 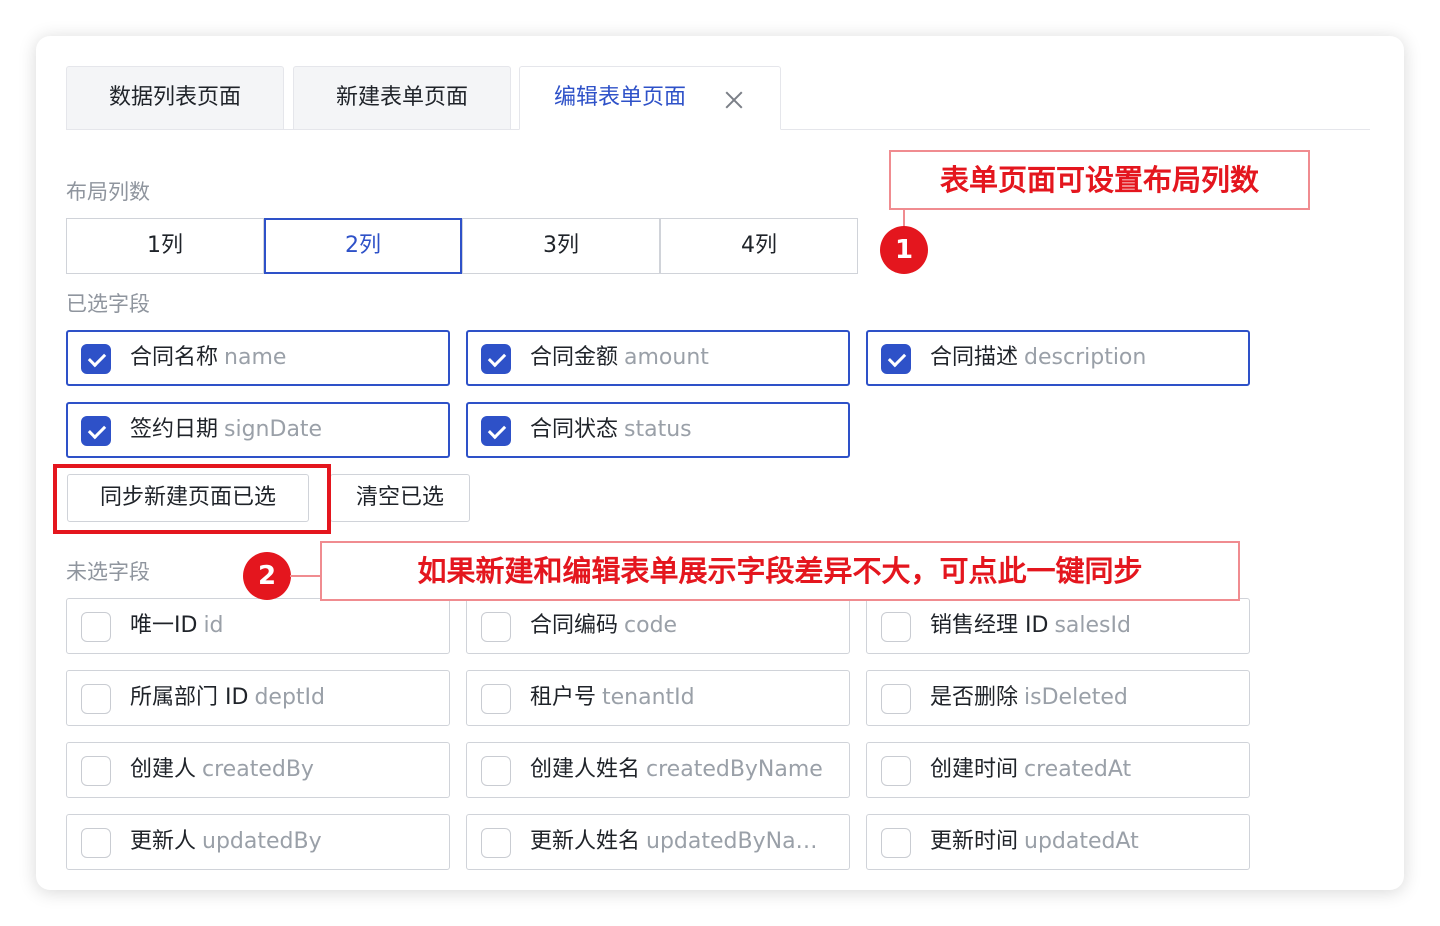 What do you see at coordinates (289, 697) in the screenshot?
I see `field-key: deptId` at bounding box center [289, 697].